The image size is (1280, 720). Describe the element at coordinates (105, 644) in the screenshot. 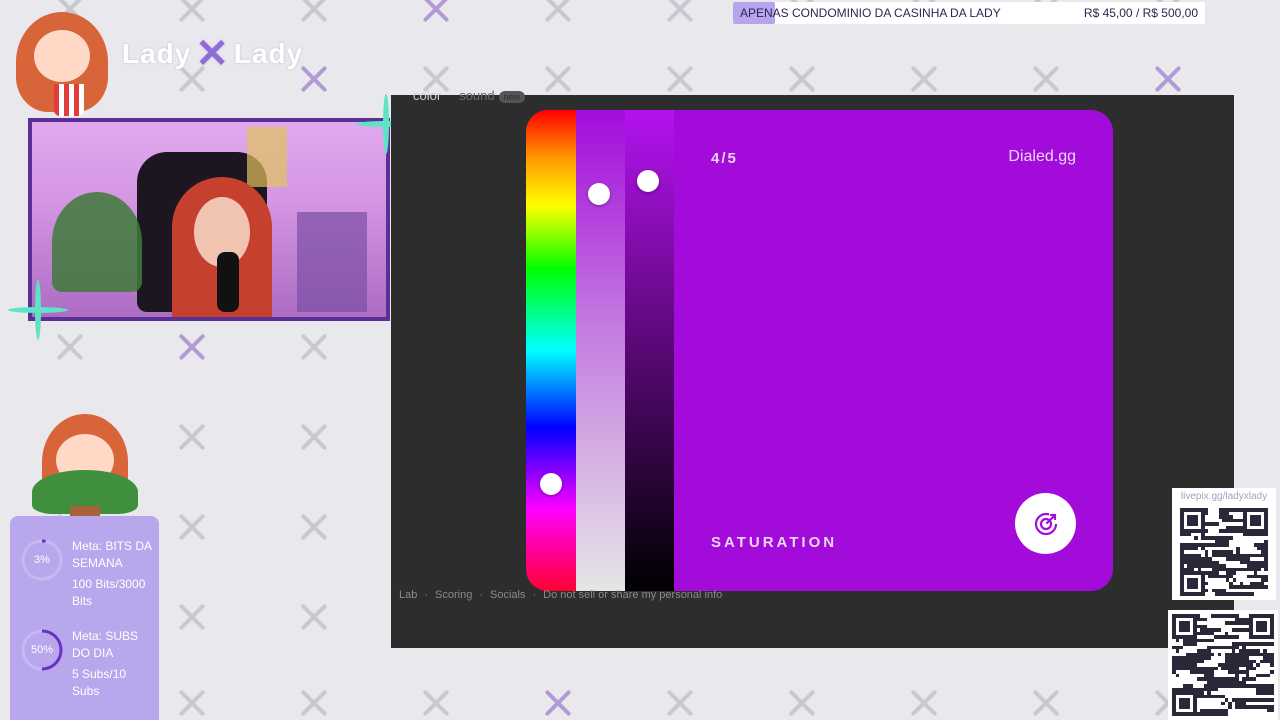

I see `subs-title: Meta: SUBS DO DIA` at that location.